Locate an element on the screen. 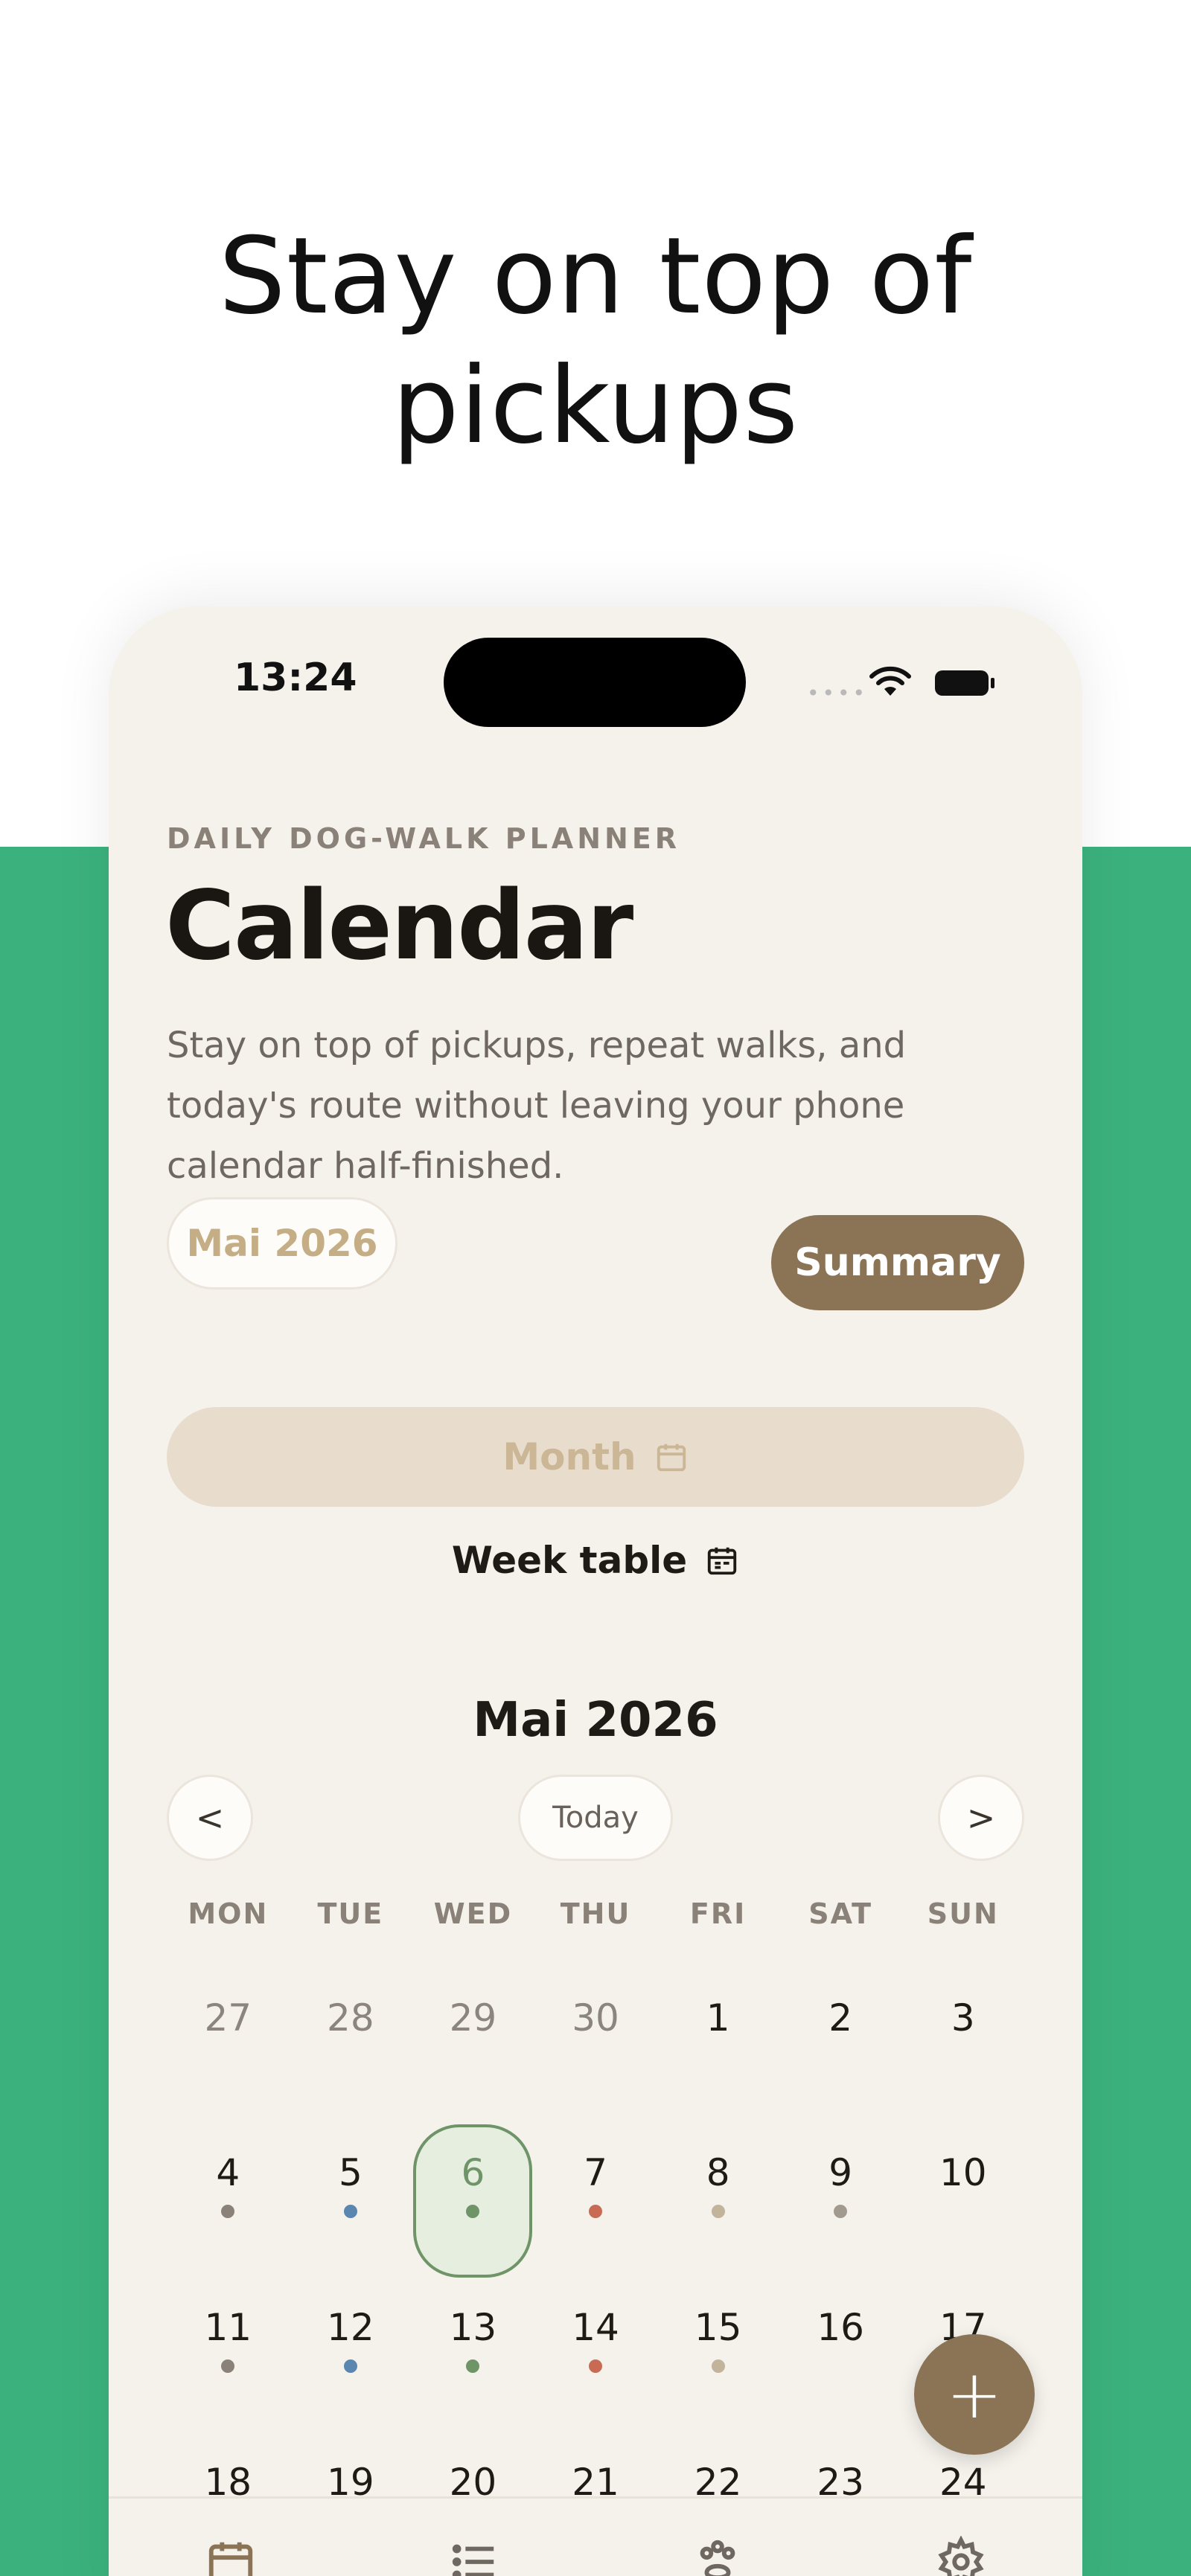 The image size is (1191, 2576). calendar-day-2: 2 is located at coordinates (840, 2053).